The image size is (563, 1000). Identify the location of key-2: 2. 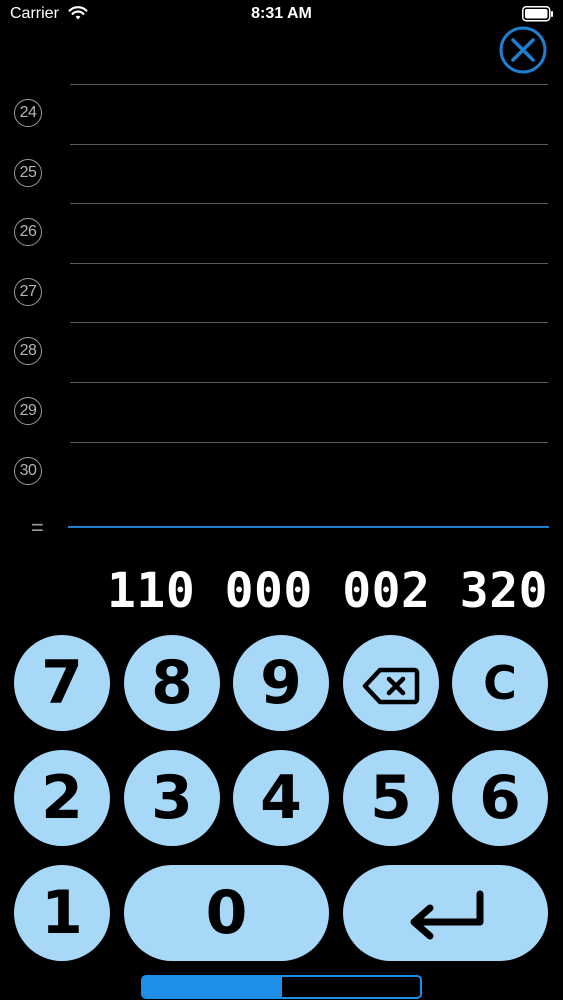
(62, 798).